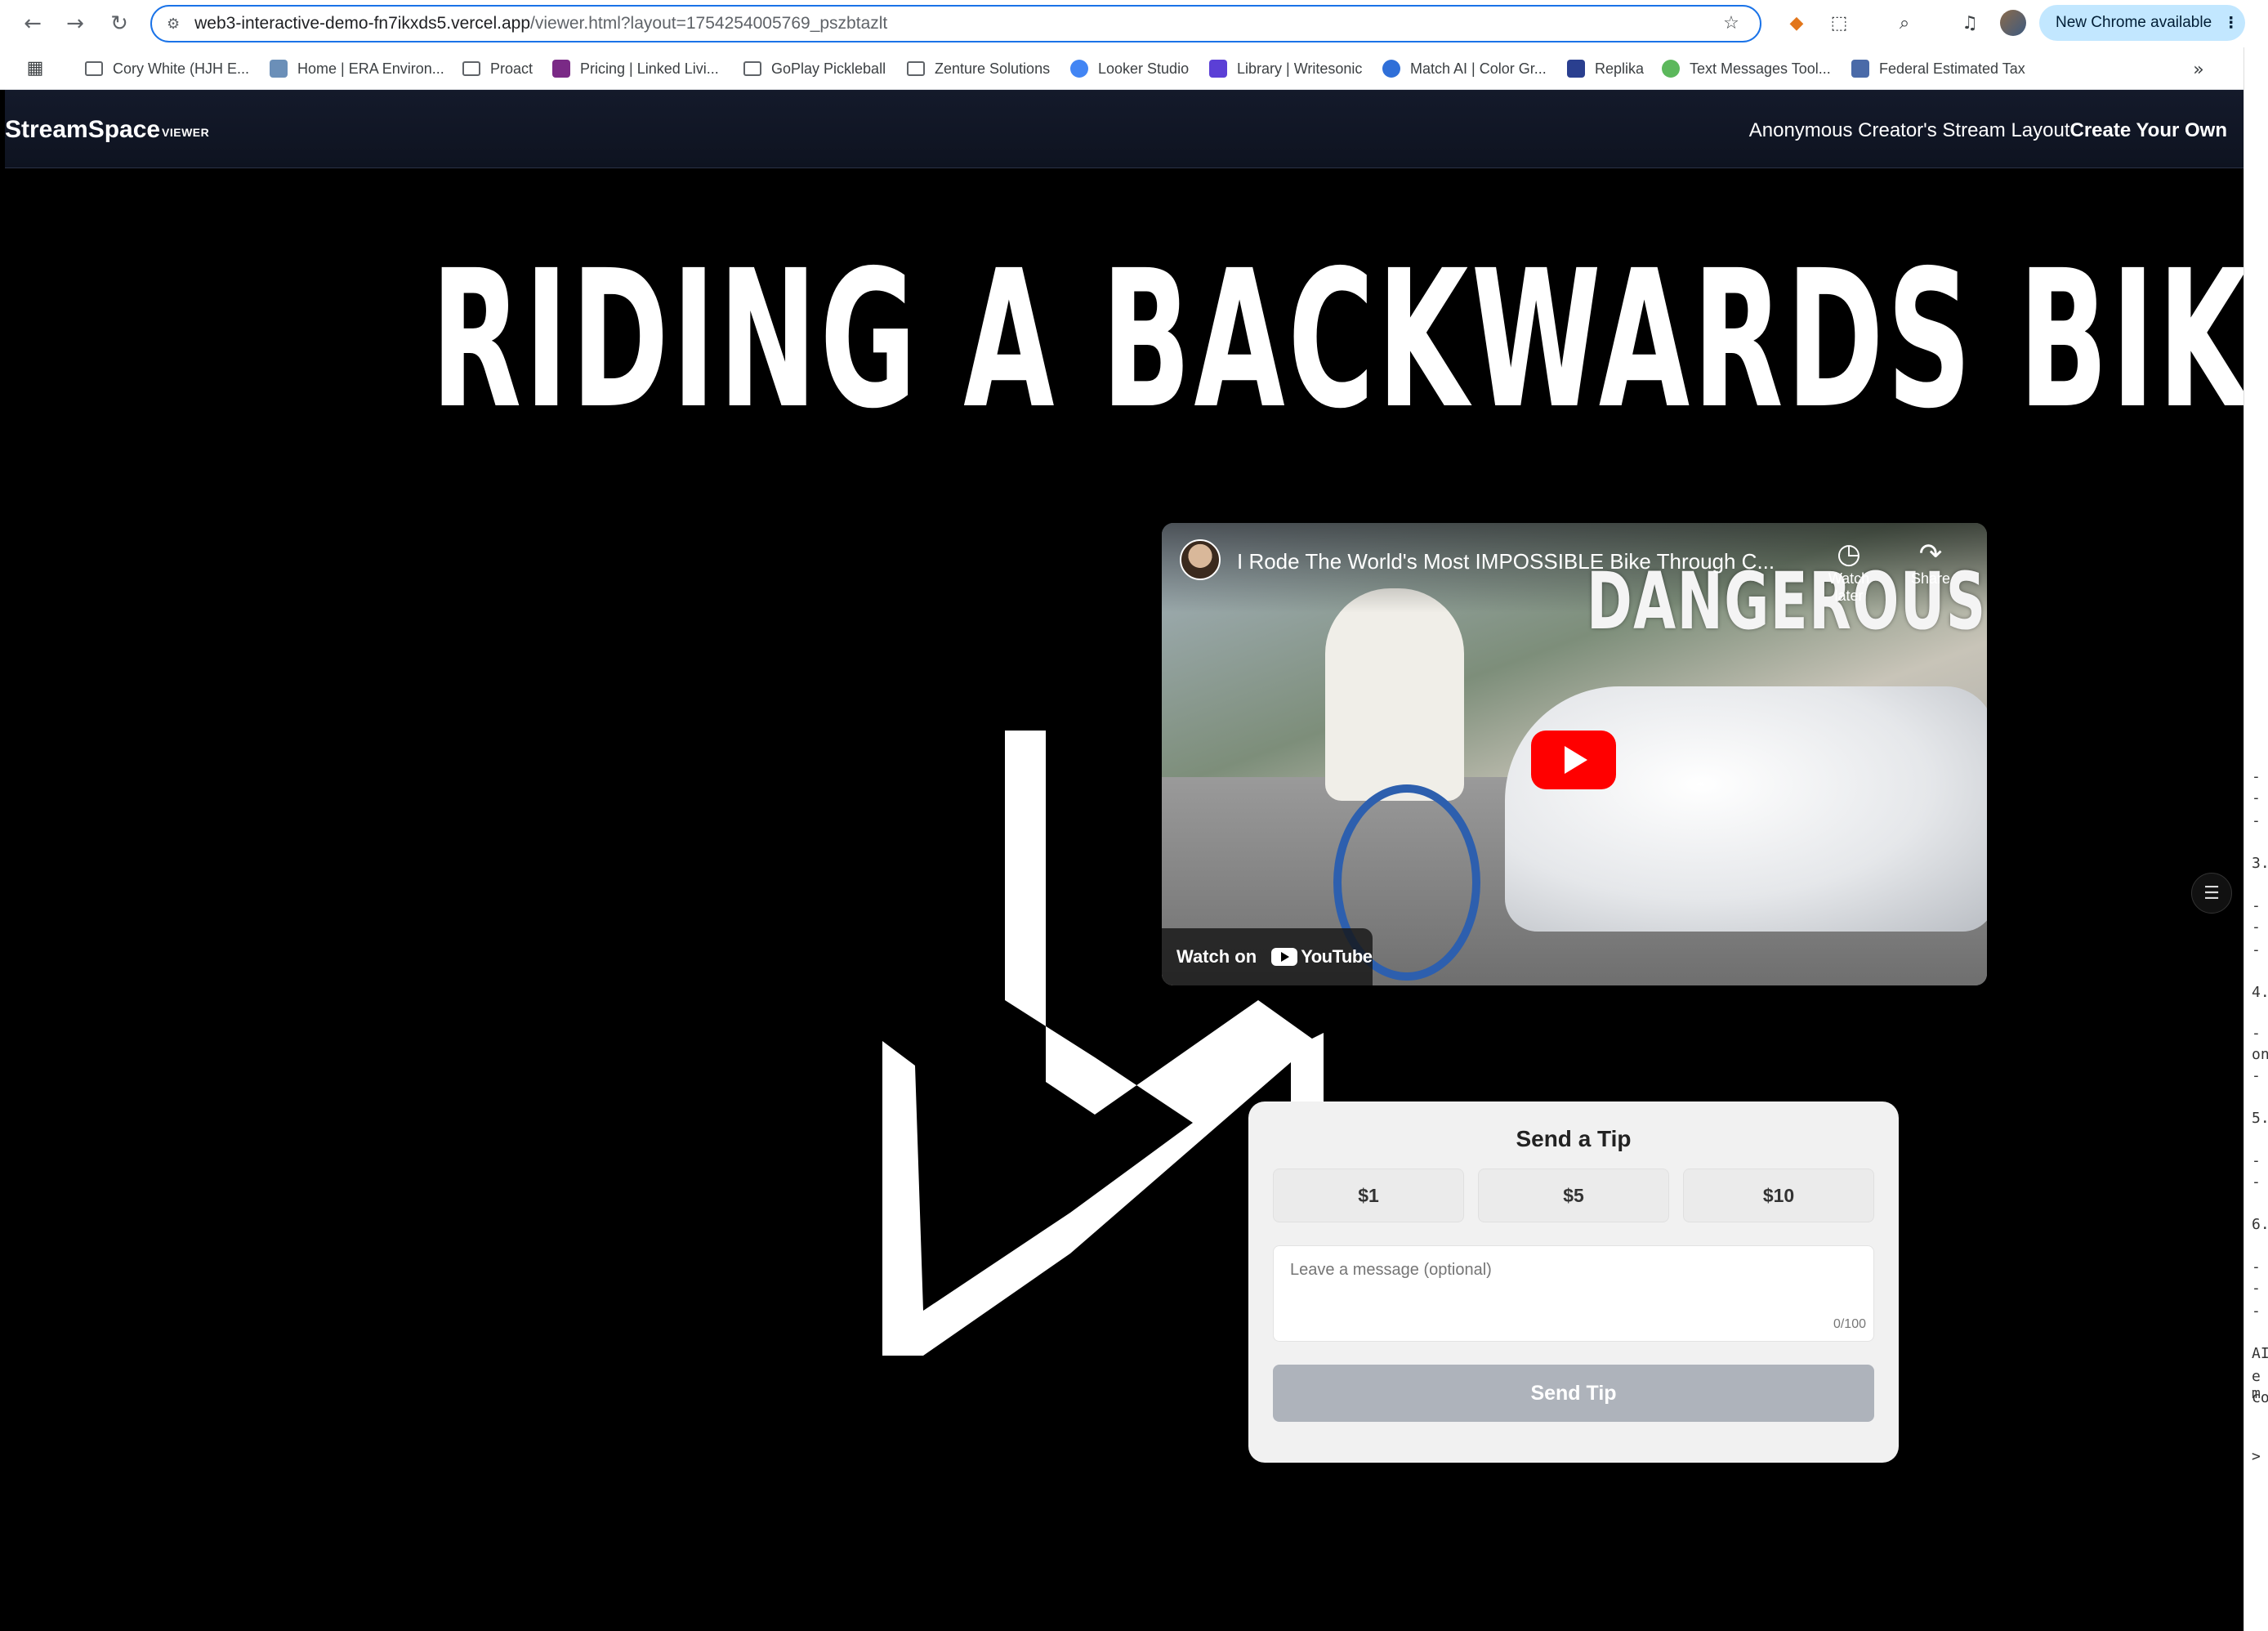 Image resolution: width=2268 pixels, height=1631 pixels. What do you see at coordinates (2260, 1397) in the screenshot?
I see `side-panel-glyph: co` at bounding box center [2260, 1397].